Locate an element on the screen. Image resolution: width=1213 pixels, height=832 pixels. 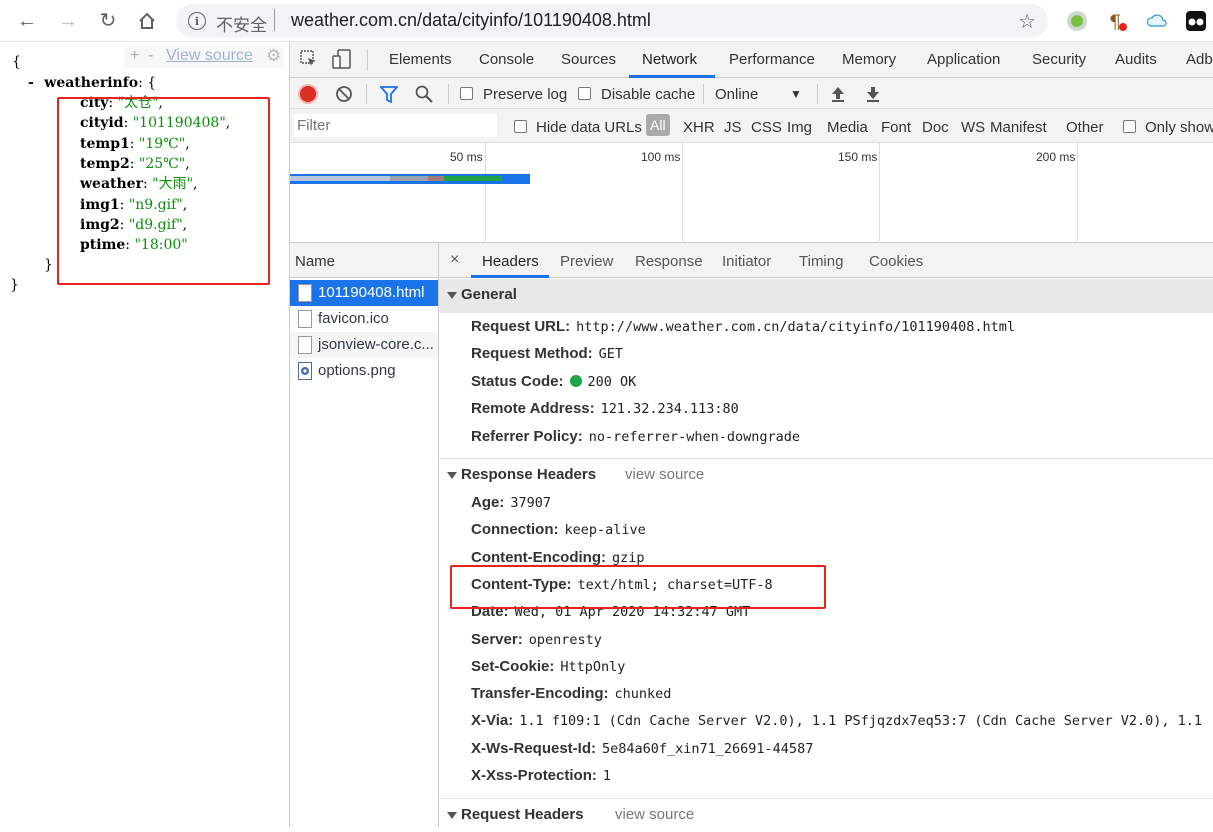
preserve-log-checkbox is located at coordinates (466, 93).